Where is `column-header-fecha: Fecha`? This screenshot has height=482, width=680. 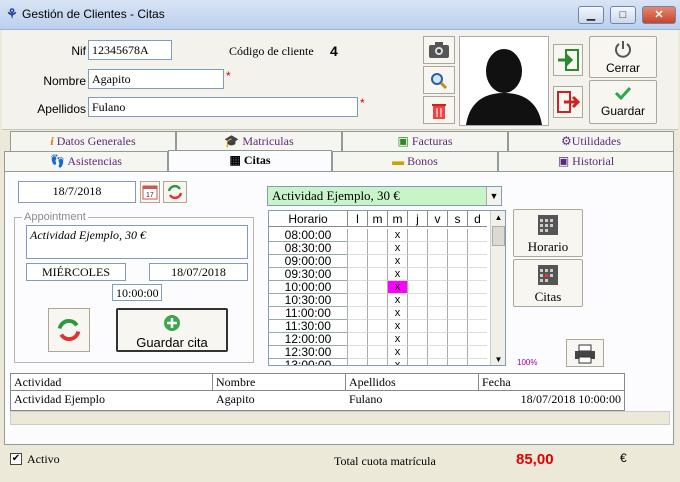
column-header-fecha: Fecha is located at coordinates (551, 382).